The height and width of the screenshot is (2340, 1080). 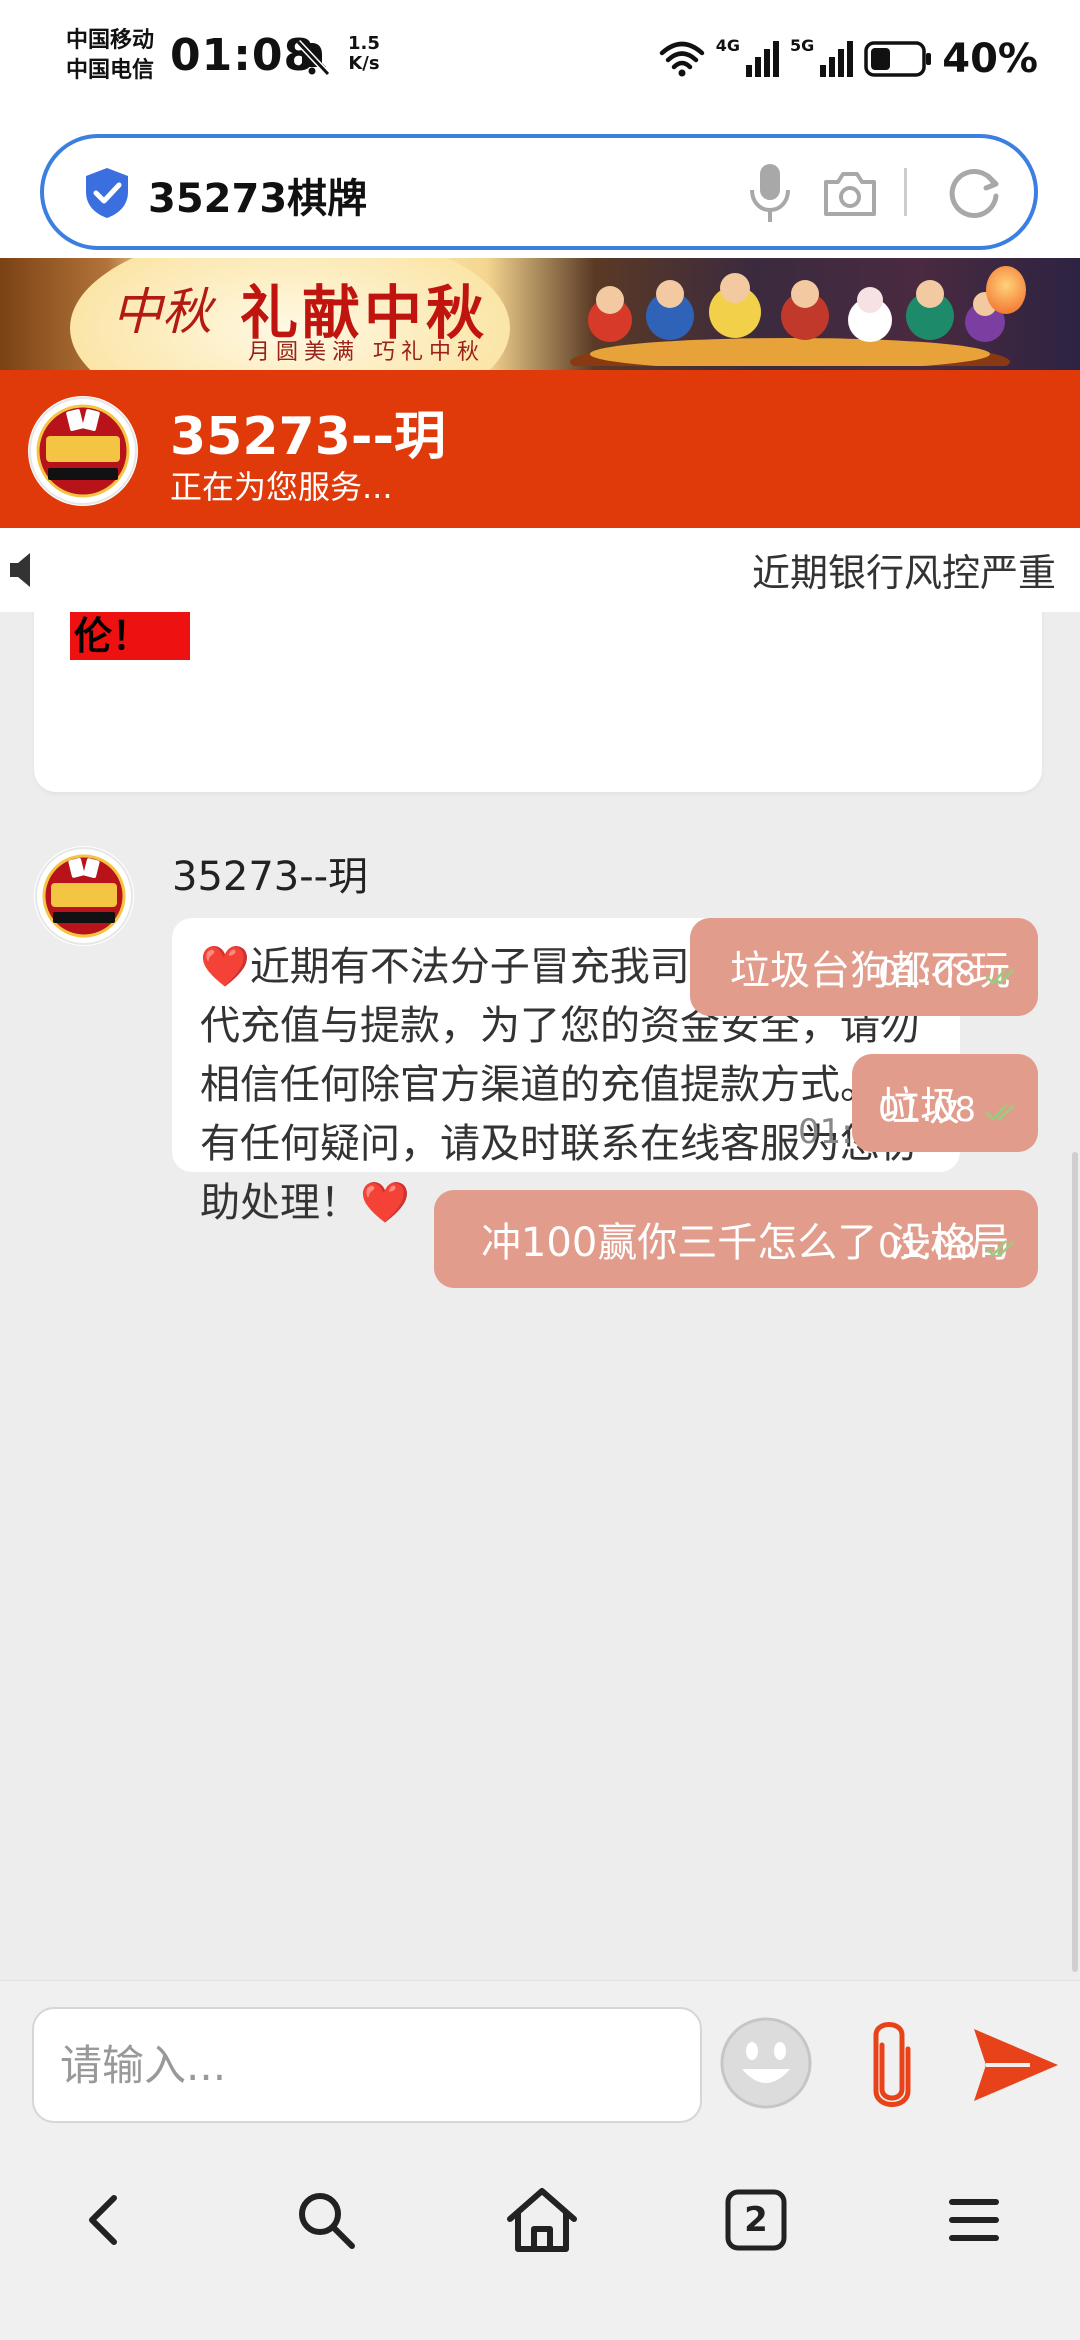 I want to click on camera-icon, so click(x=850, y=194).